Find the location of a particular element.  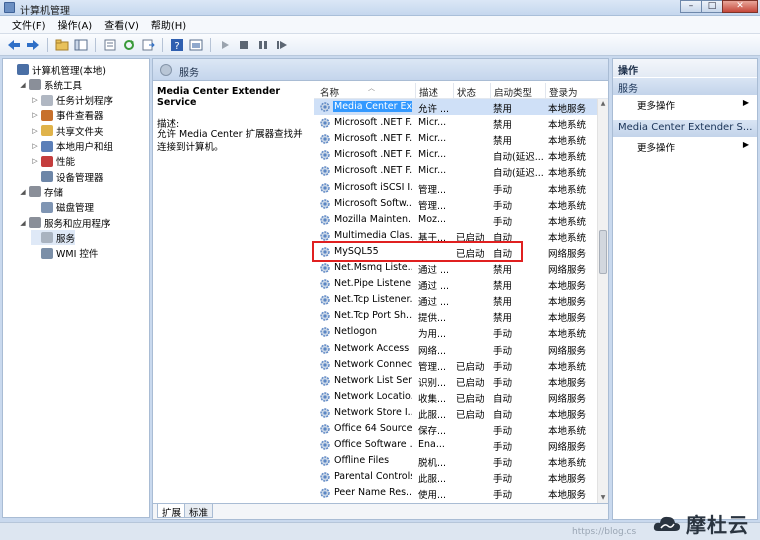

tree-item: 计算机管理(本地) is located at coordinates (56, 69).